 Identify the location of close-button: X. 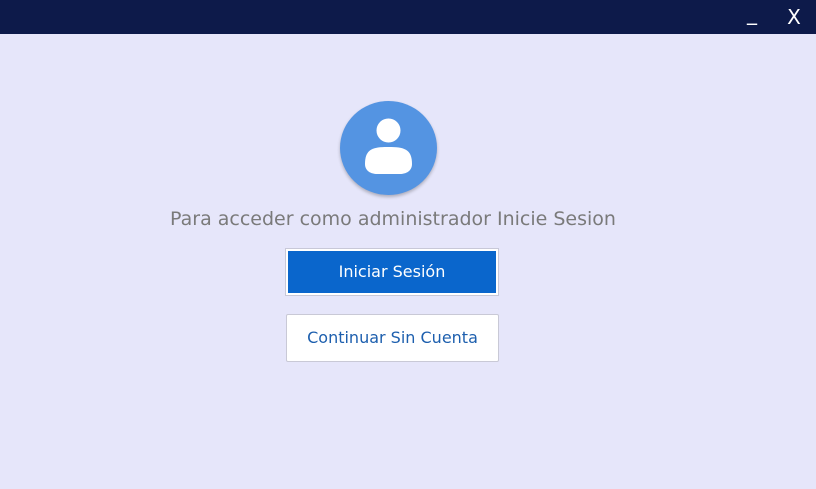
(794, 17).